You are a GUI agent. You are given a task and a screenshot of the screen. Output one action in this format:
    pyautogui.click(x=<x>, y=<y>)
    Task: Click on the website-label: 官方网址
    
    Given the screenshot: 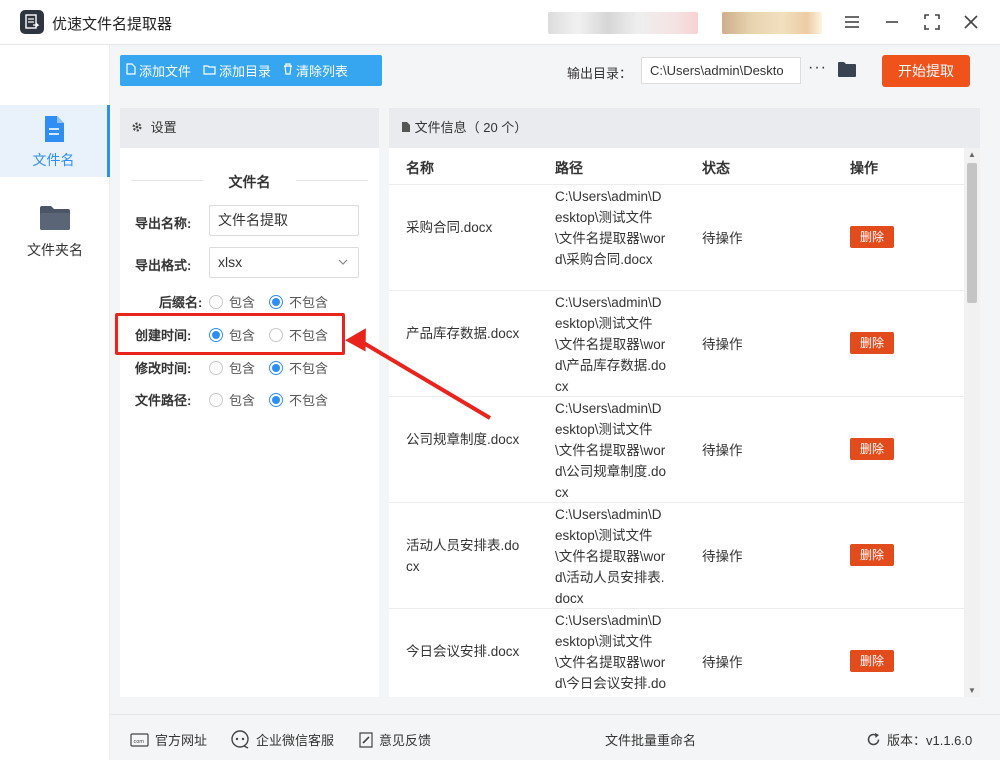 What is the action you would take?
    pyautogui.click(x=181, y=740)
    